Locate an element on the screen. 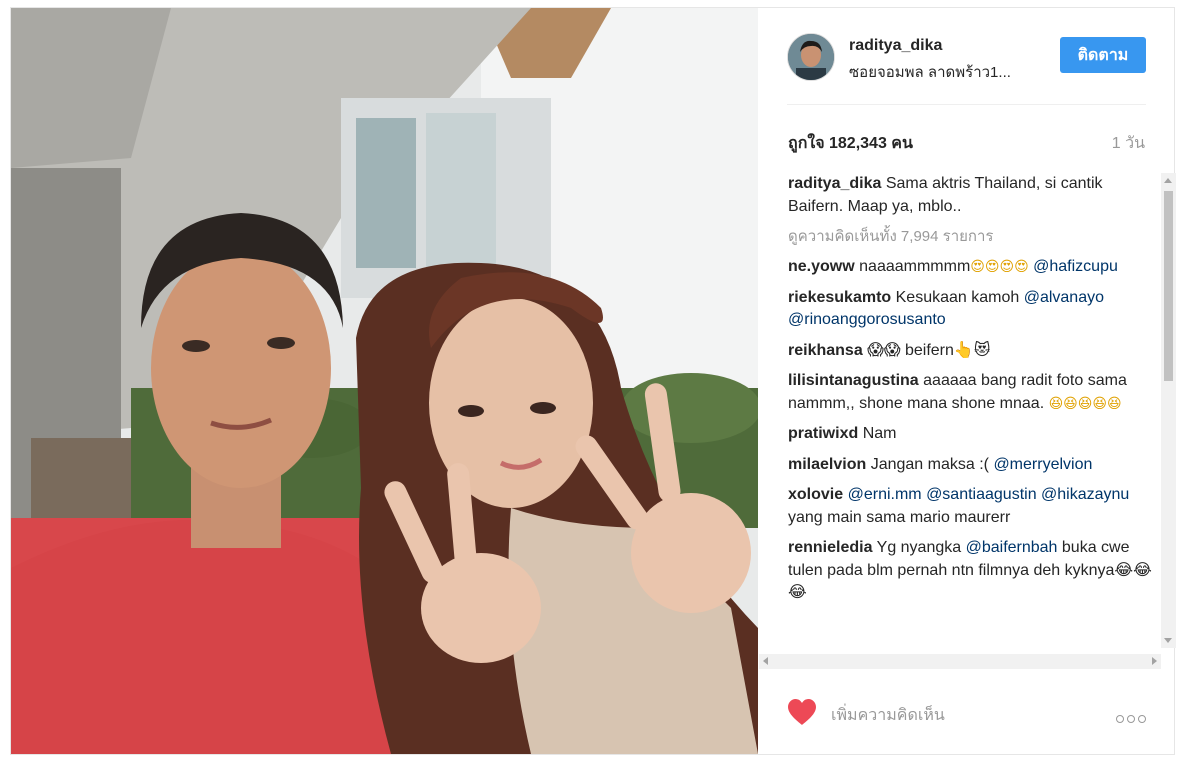 Image resolution: width=1185 pixels, height=762 pixels. post-footer: เพิ่มความคิดเห็น is located at coordinates (966, 712).